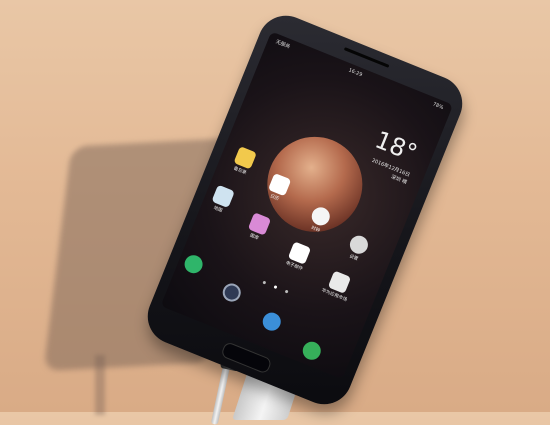 The image size is (550, 425). Describe the element at coordinates (193, 264) in the screenshot. I see `phone-icon` at that location.